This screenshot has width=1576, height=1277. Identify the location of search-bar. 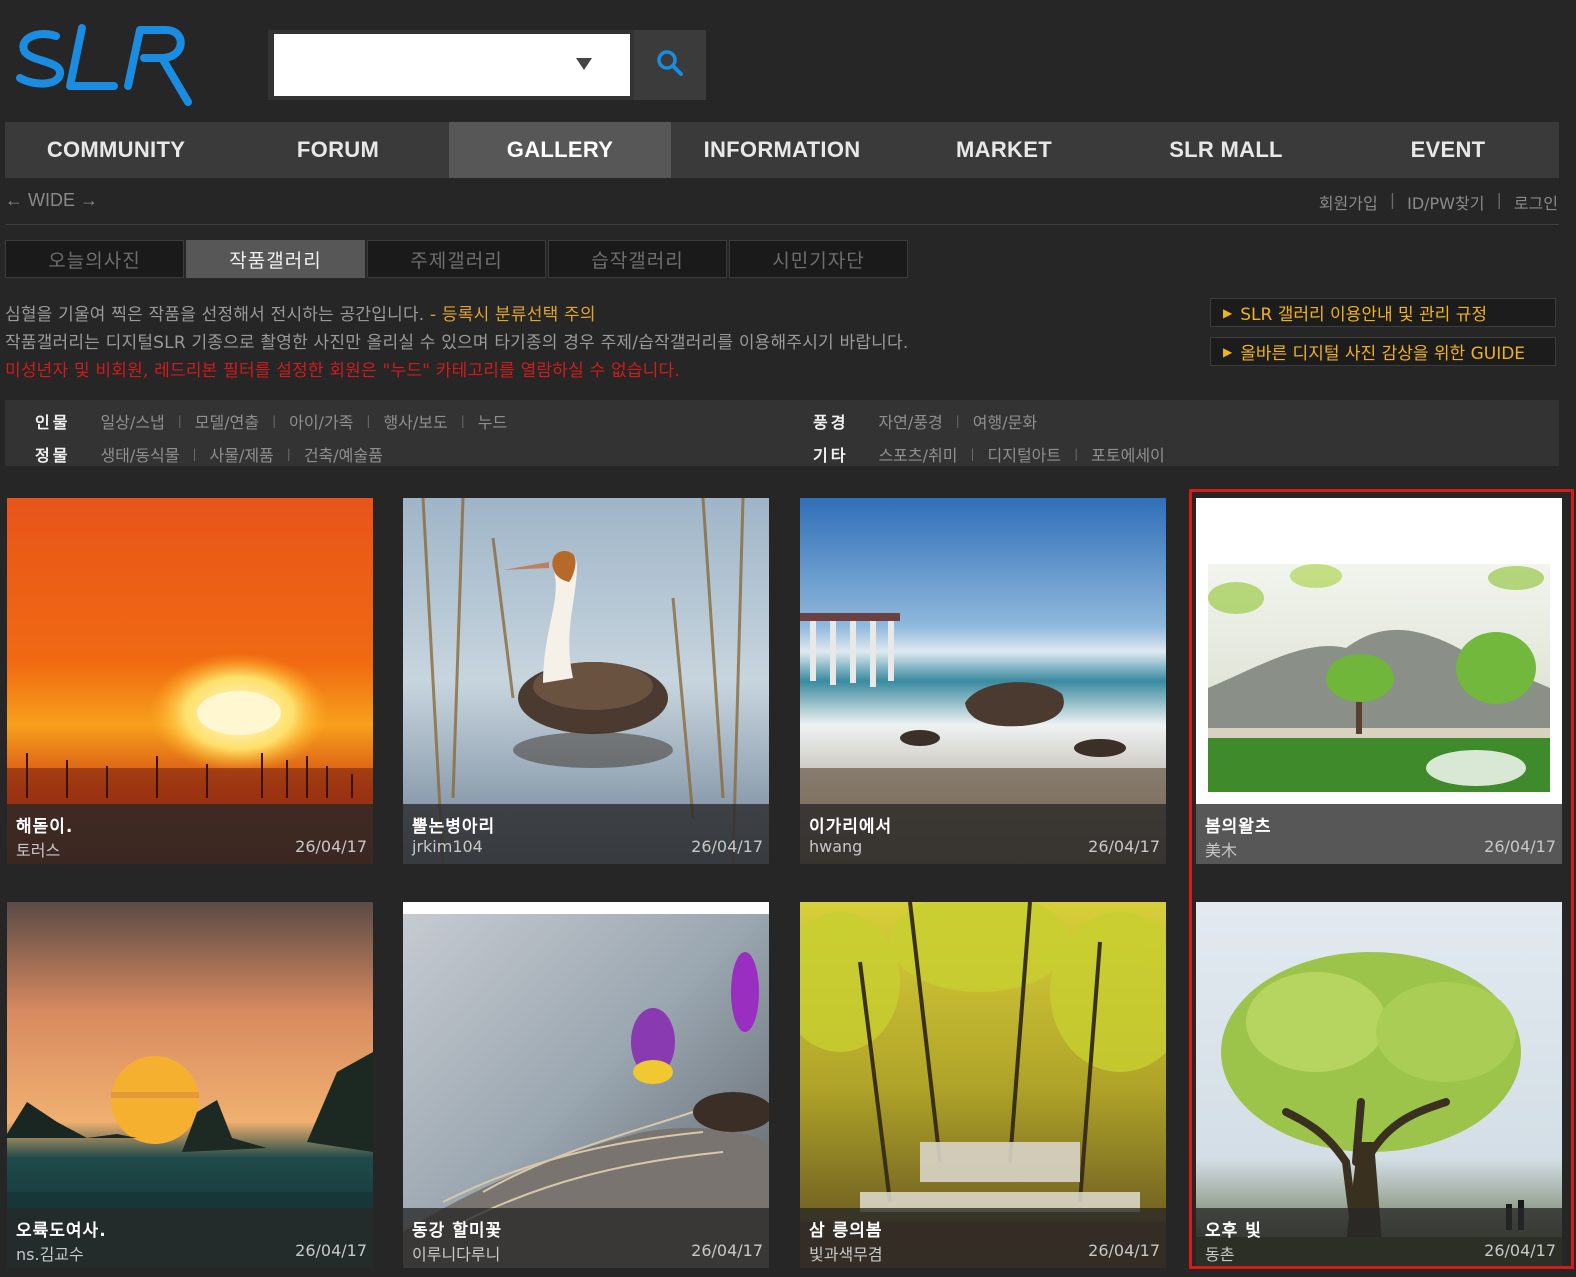
(487, 65).